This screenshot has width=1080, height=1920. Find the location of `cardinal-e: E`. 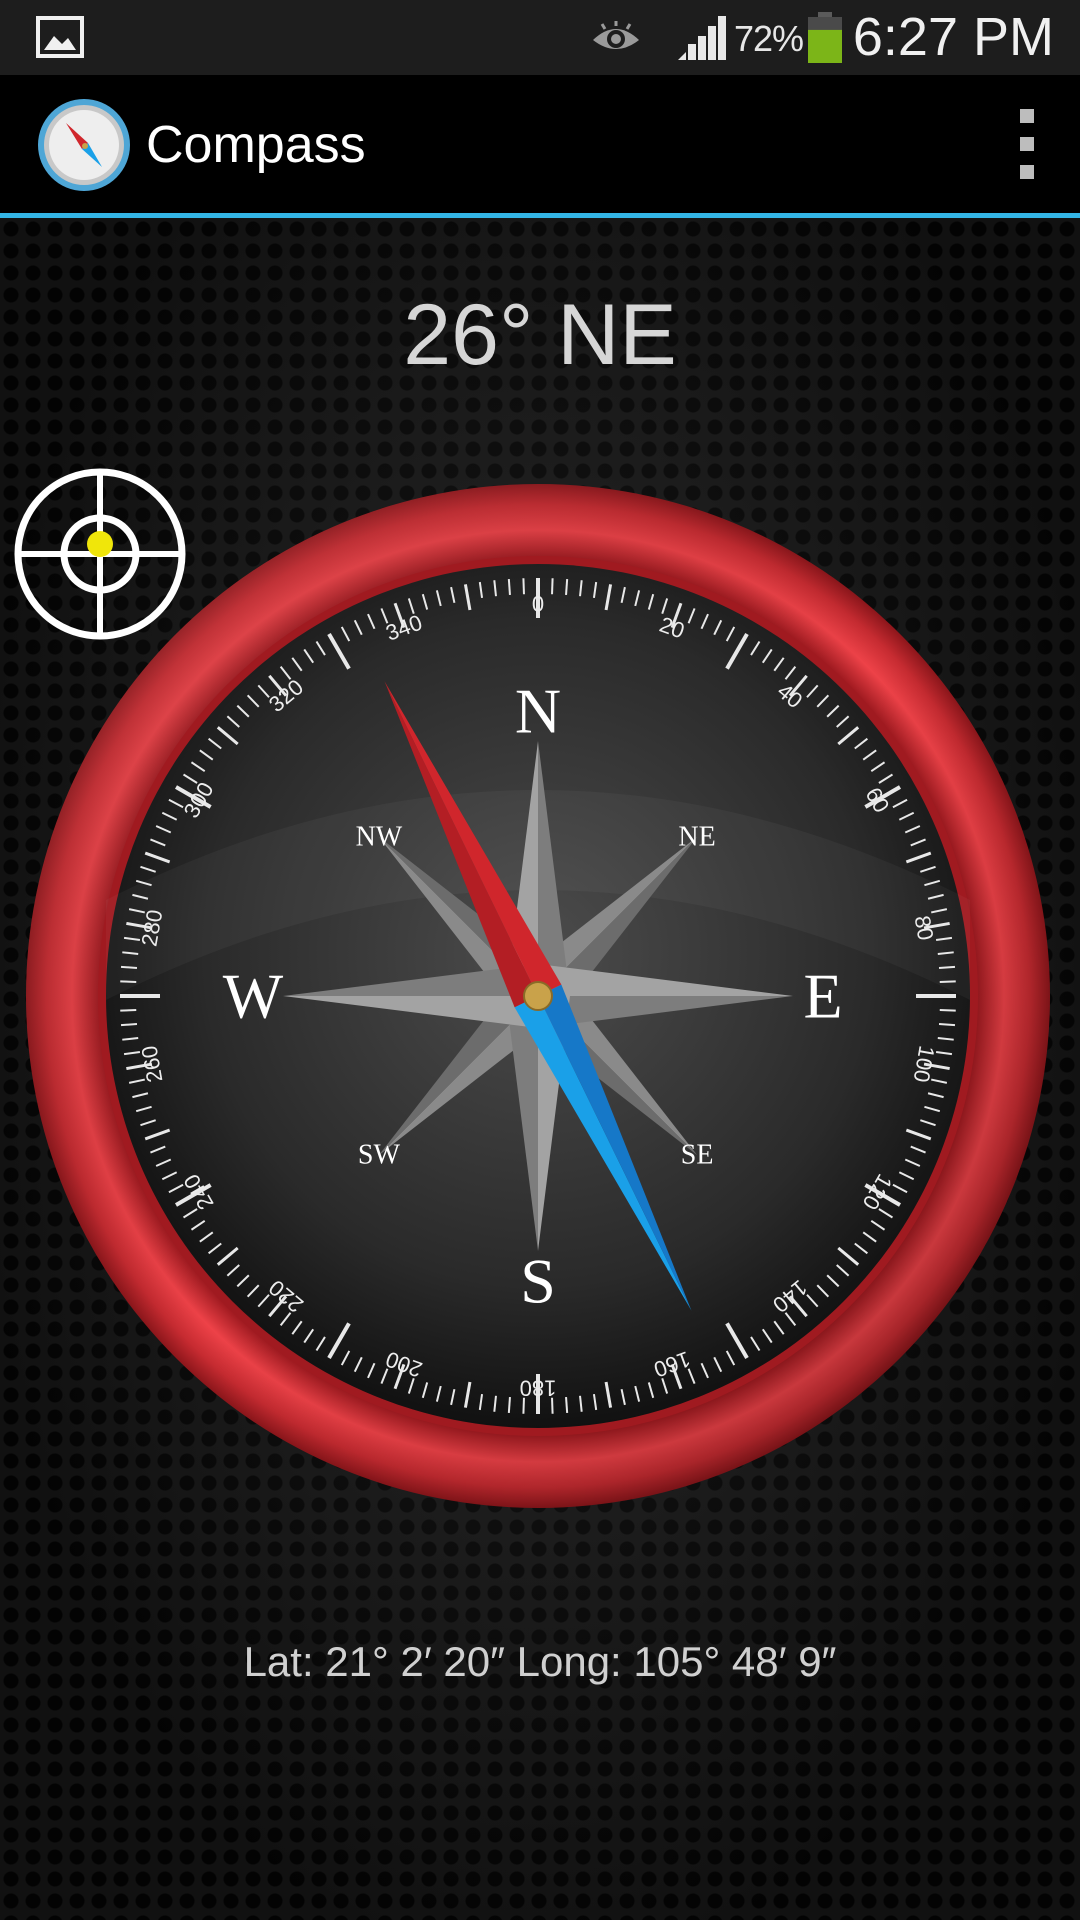

cardinal-e: E is located at coordinates (822, 996).